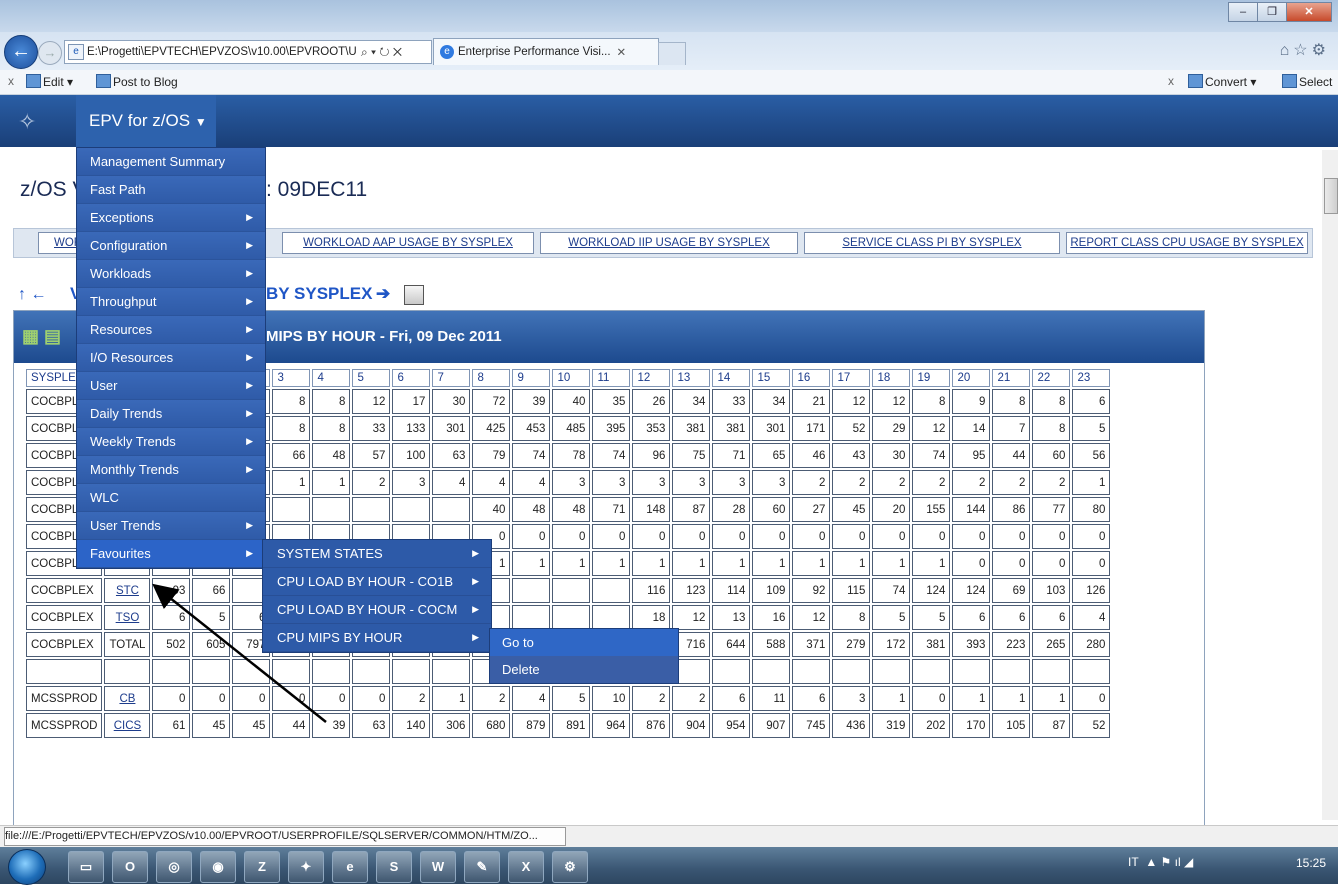 This screenshot has width=1338, height=885. What do you see at coordinates (171, 218) in the screenshot?
I see `menu-item-exceptions: Exceptions ▶` at bounding box center [171, 218].